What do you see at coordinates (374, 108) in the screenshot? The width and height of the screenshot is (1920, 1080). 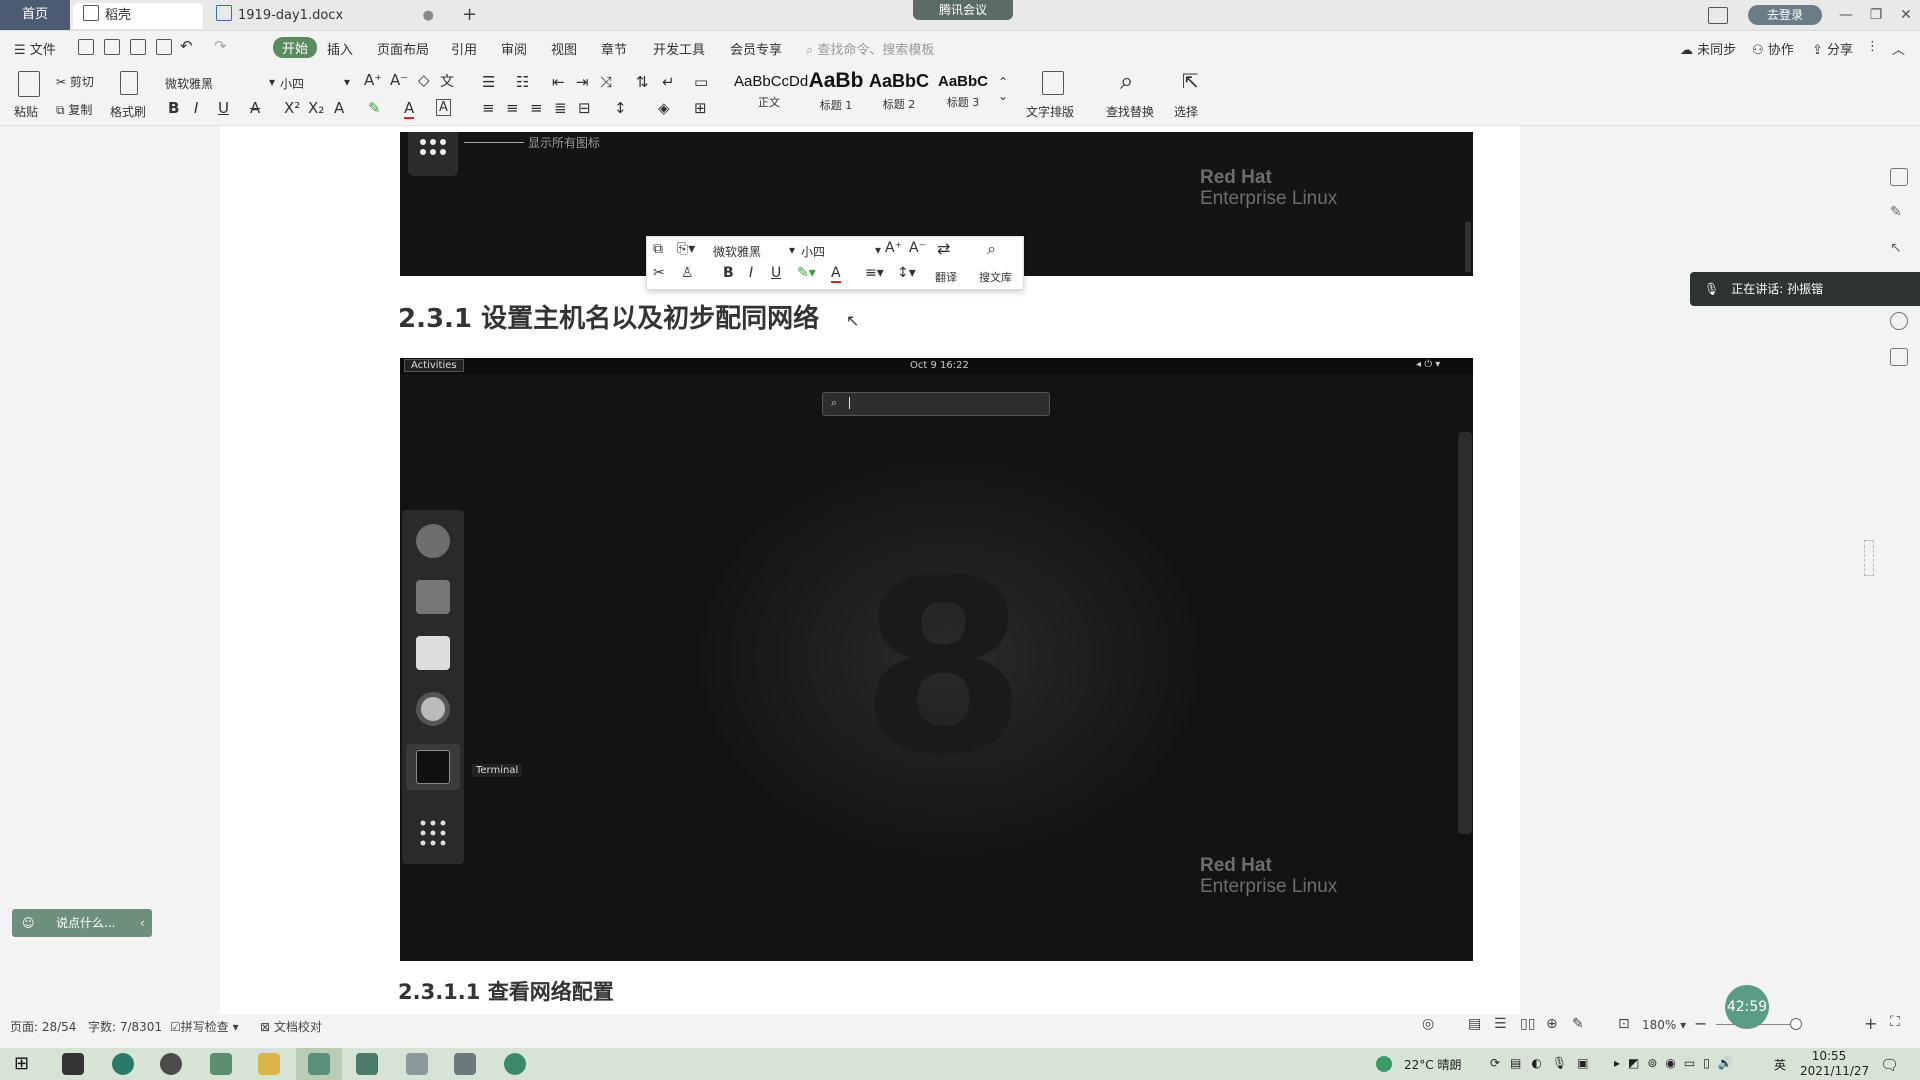 I see `highlight-icon: ✎` at bounding box center [374, 108].